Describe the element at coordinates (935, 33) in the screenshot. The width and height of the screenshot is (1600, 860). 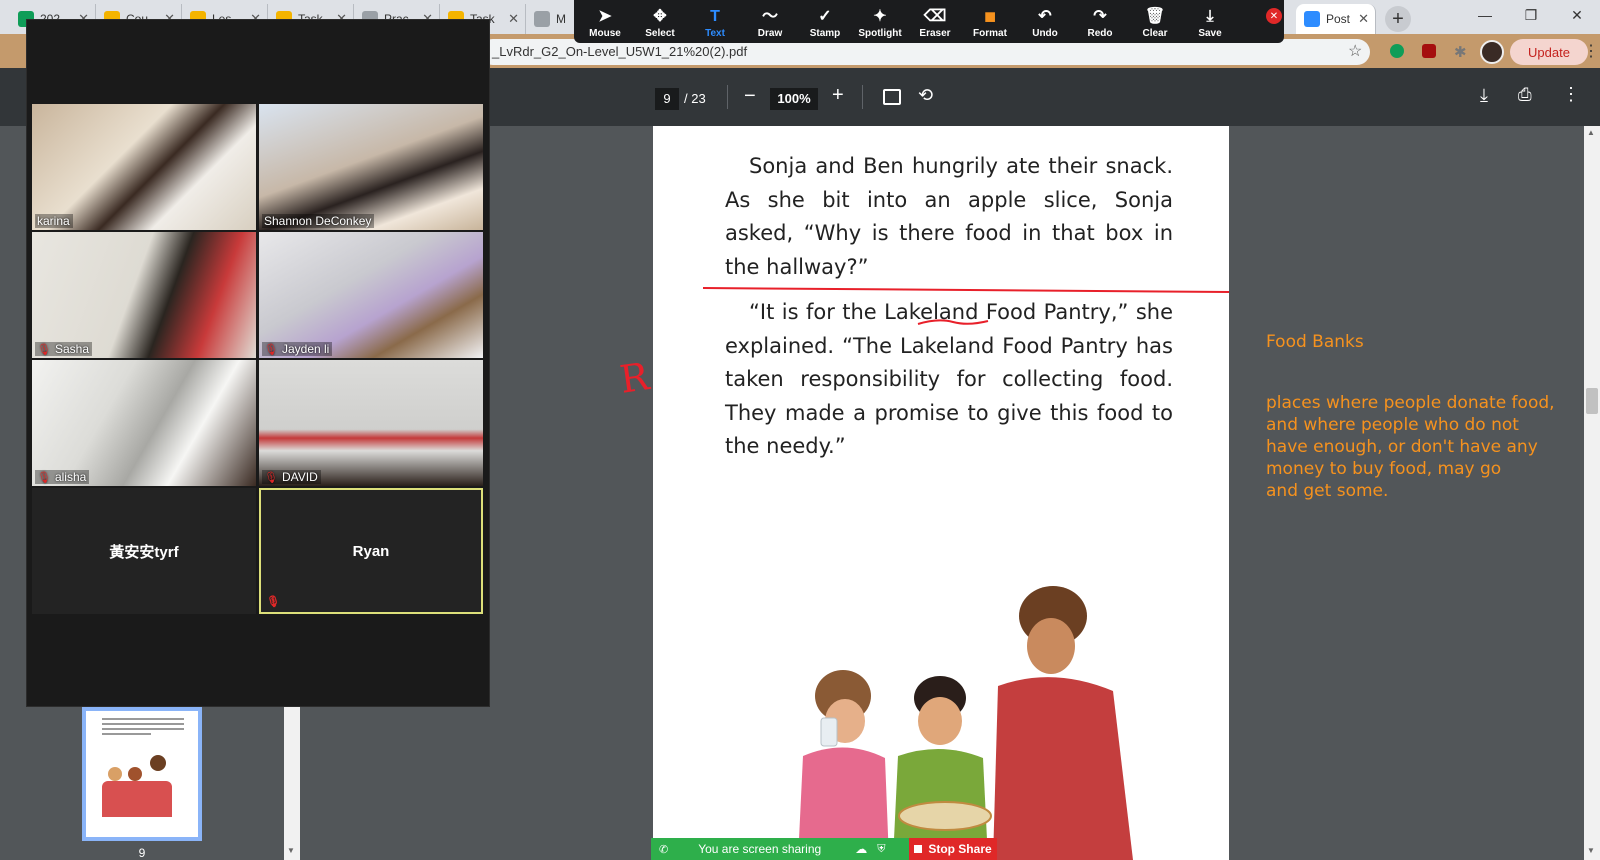
I see `annotation-tool-label: Eraser` at that location.